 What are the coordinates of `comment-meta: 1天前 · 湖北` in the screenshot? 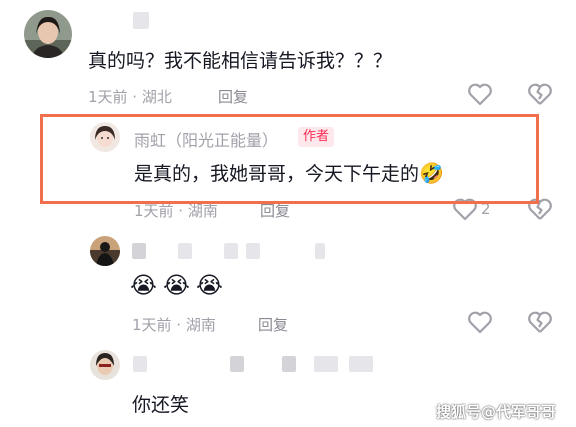 It's located at (130, 97).